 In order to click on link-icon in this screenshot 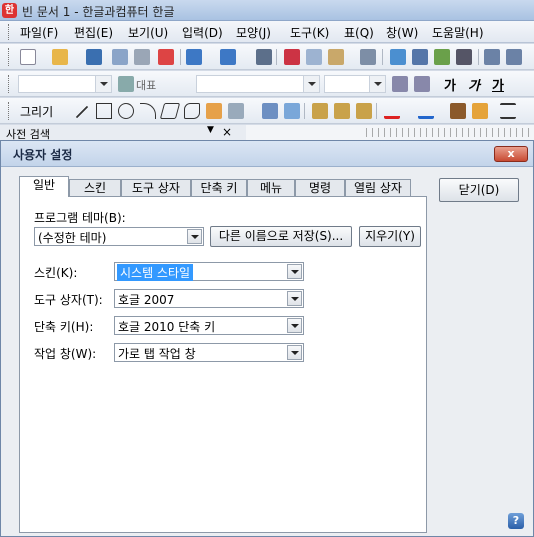, I will do `click(492, 57)`.